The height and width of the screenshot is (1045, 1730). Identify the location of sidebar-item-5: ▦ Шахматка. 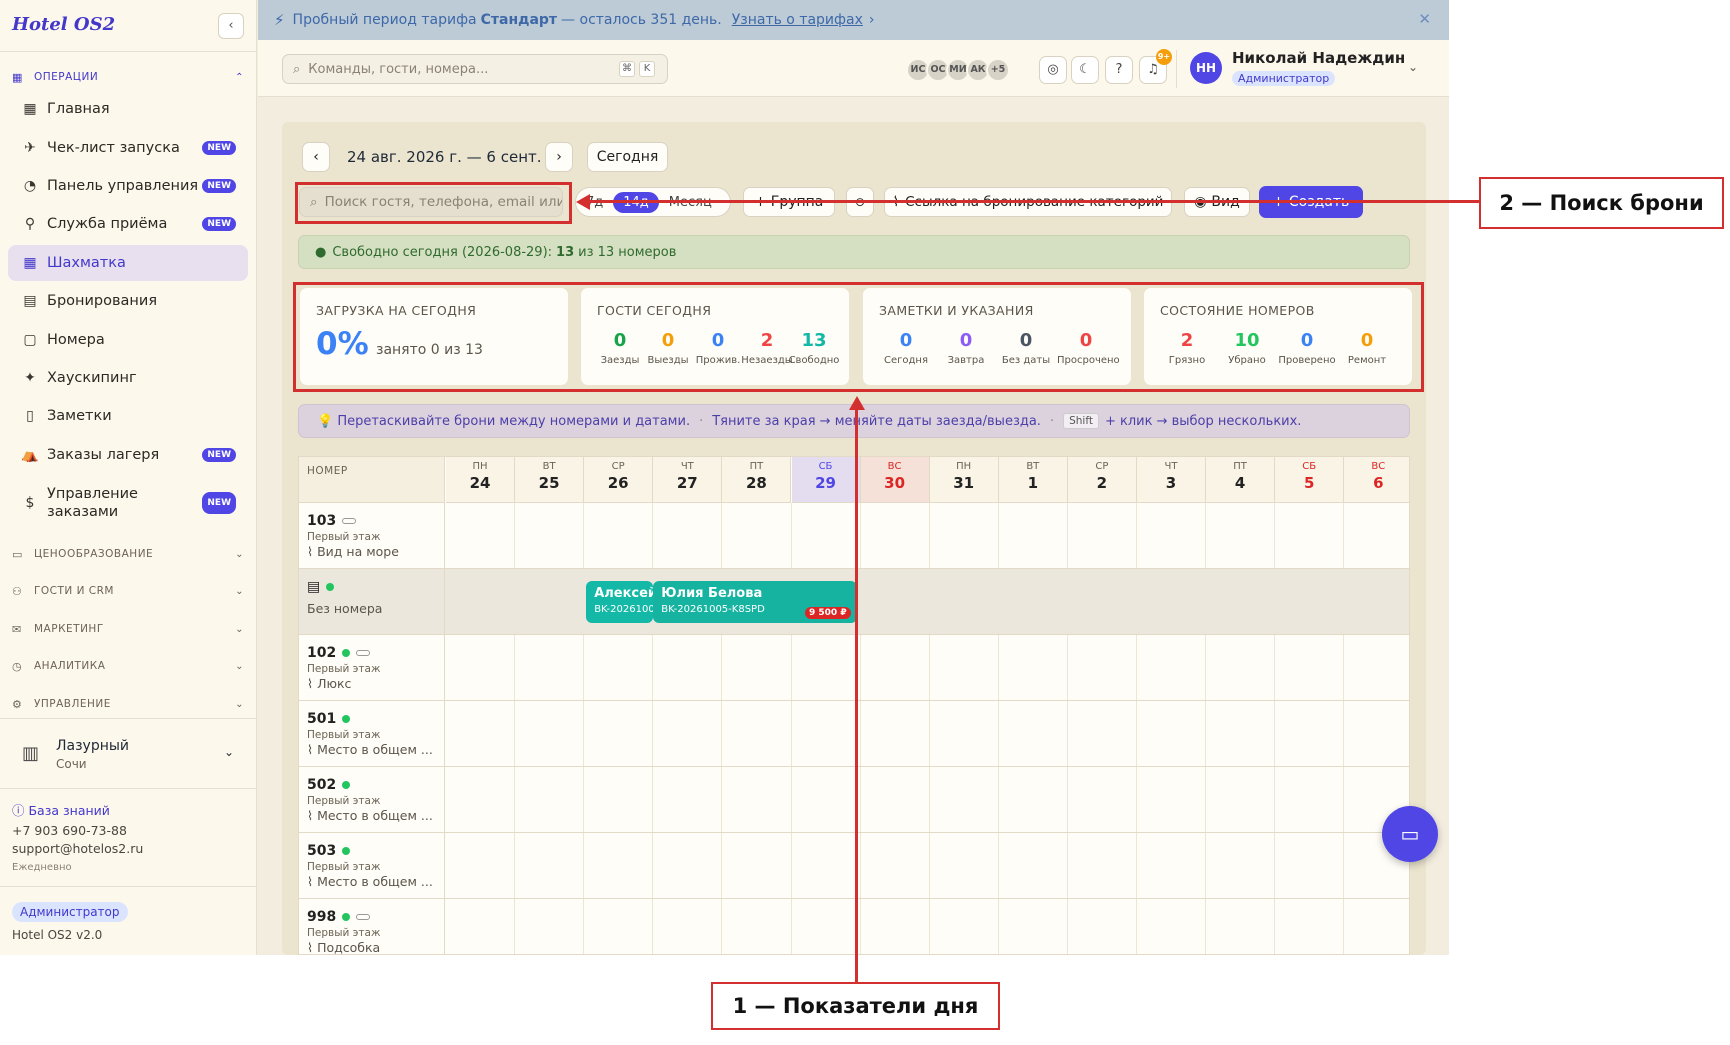
(128, 263).